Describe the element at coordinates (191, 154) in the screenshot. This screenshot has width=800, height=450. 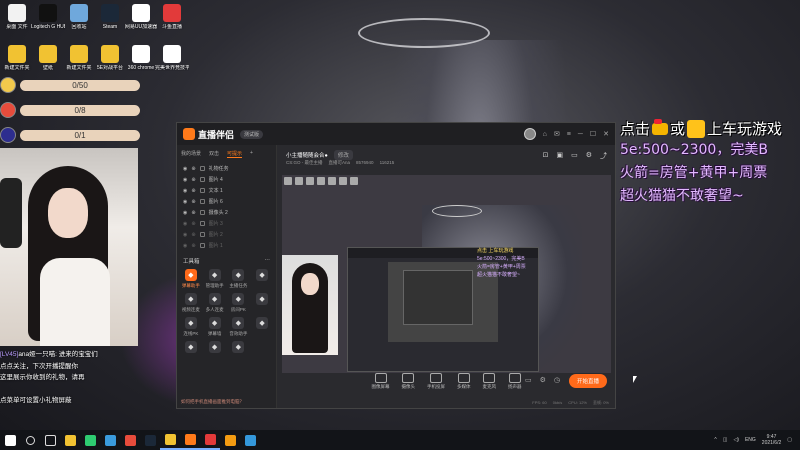
I see `tab-scenes: 我的场景` at that location.